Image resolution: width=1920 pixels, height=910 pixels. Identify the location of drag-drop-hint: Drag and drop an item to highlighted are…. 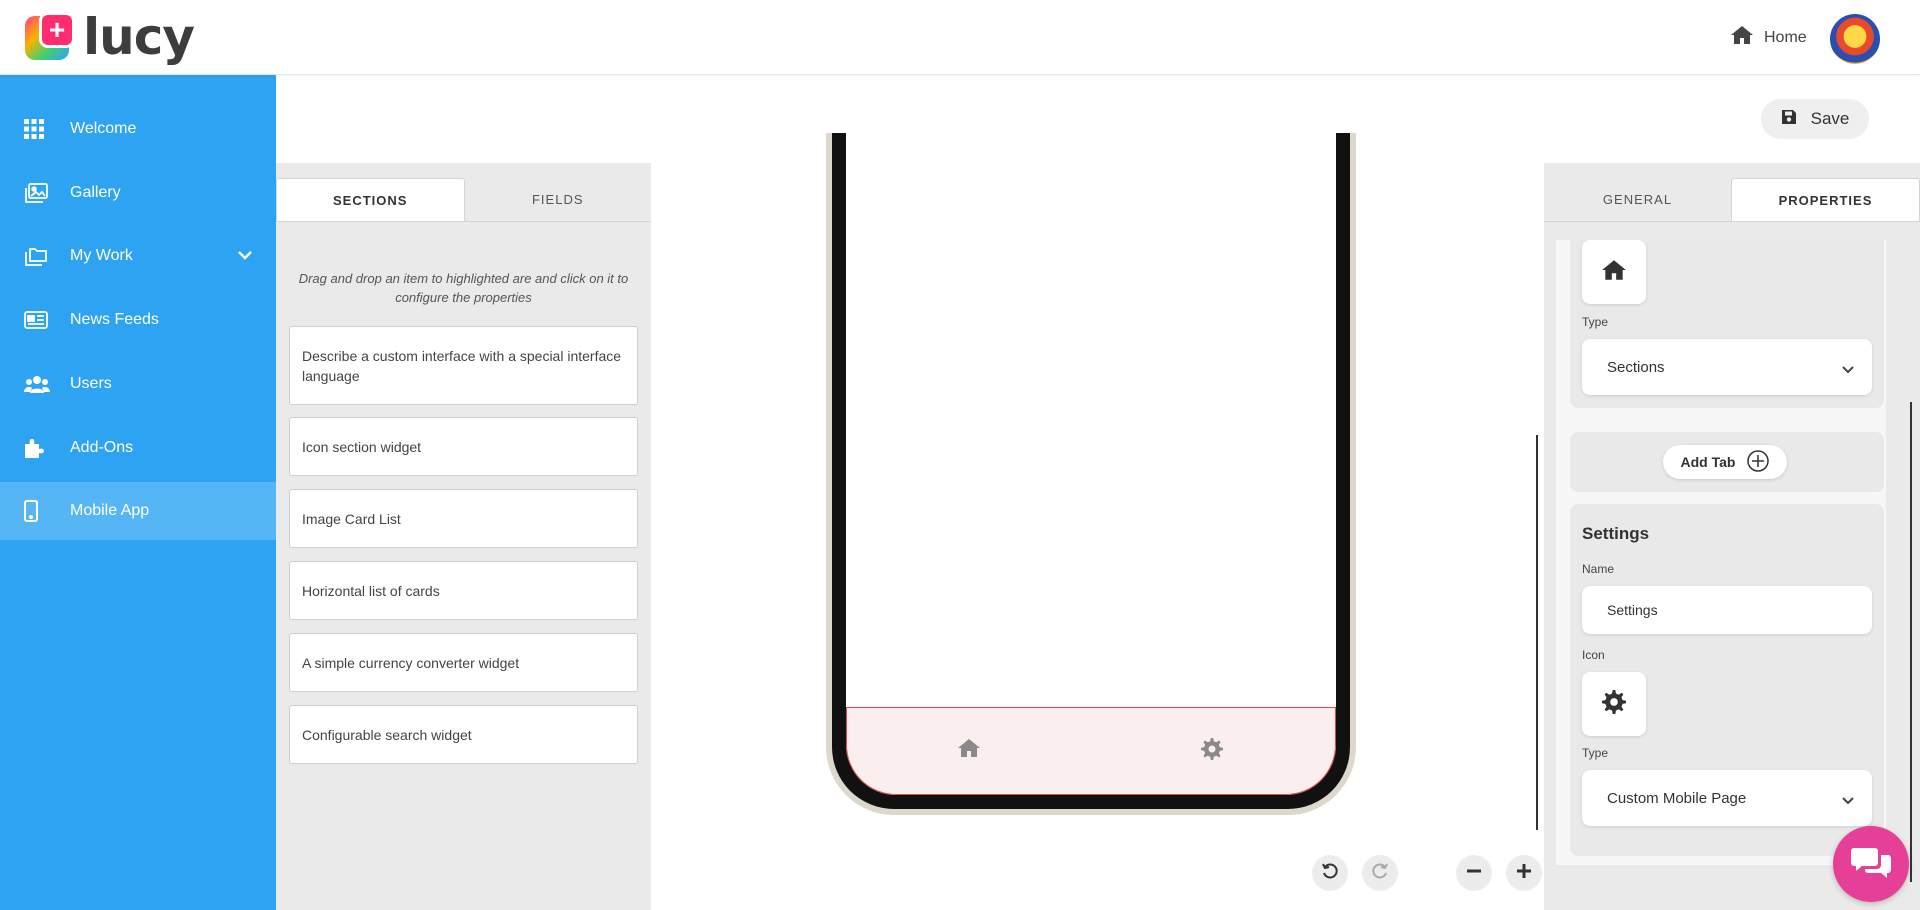
(463, 288).